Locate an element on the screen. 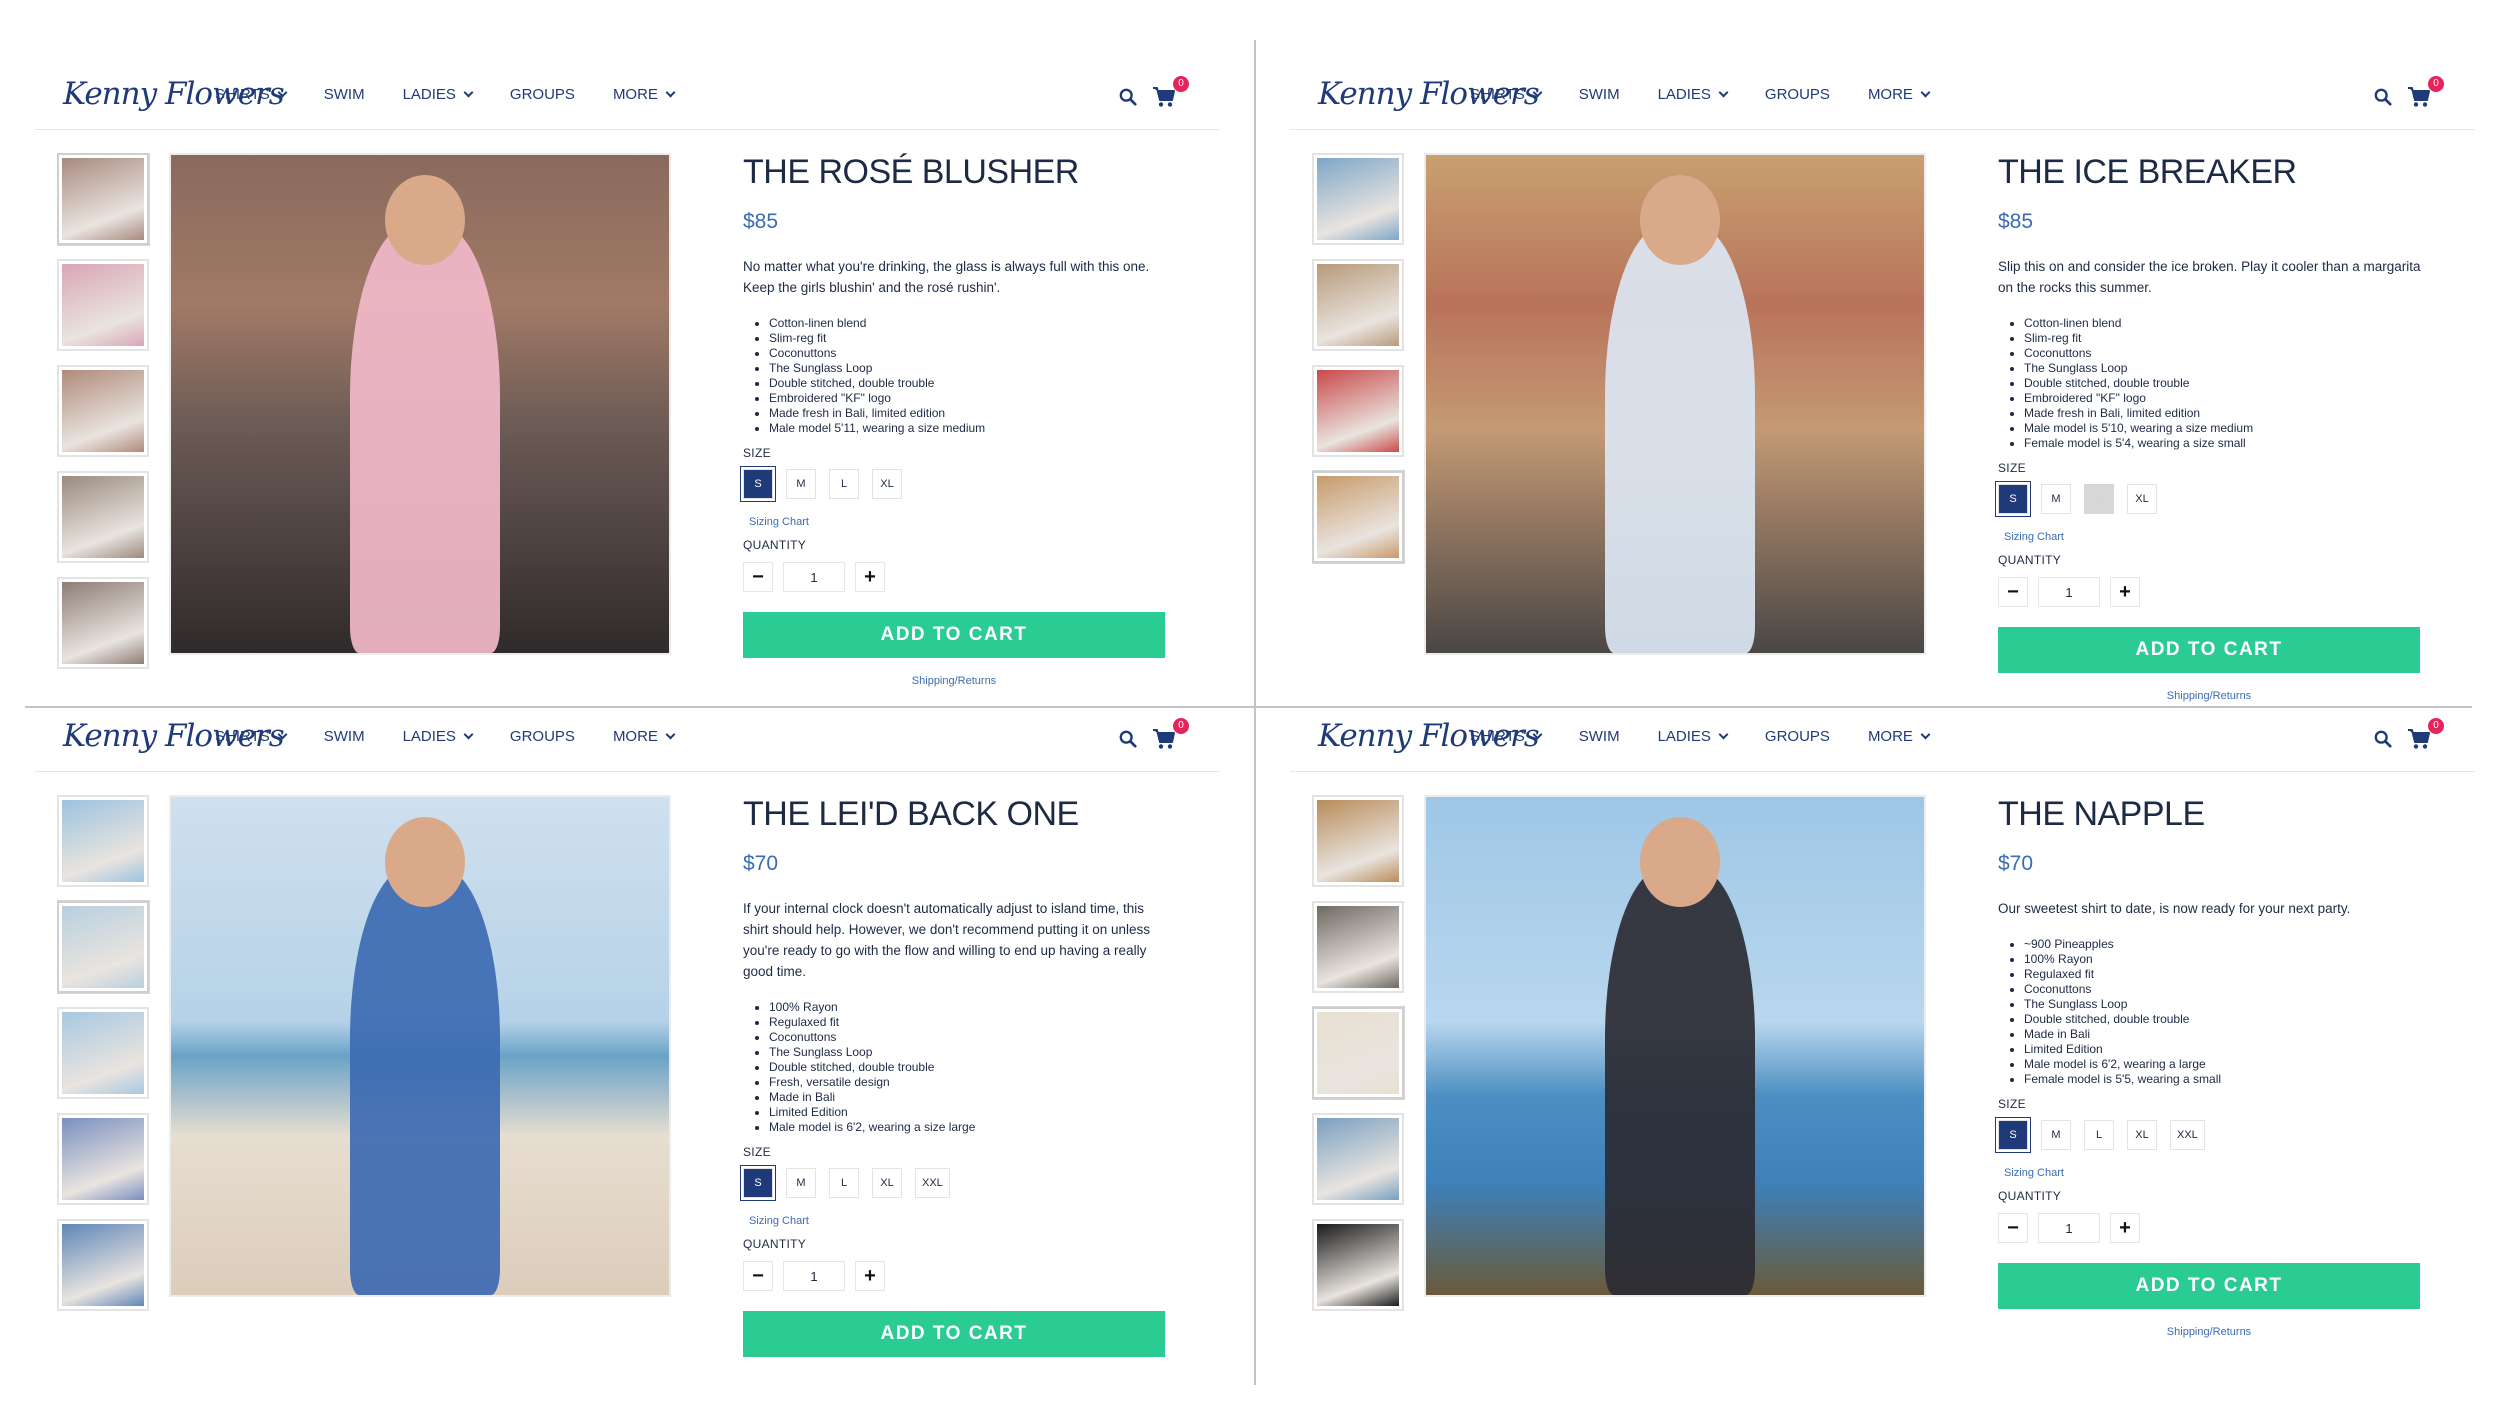 The height and width of the screenshot is (1417, 2500). quantity-label: QUANTITY is located at coordinates (2030, 1196).